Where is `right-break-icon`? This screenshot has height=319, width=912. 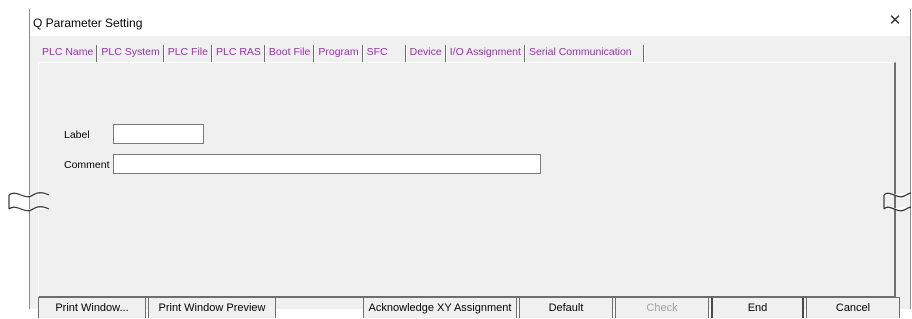 right-break-icon is located at coordinates (897, 202).